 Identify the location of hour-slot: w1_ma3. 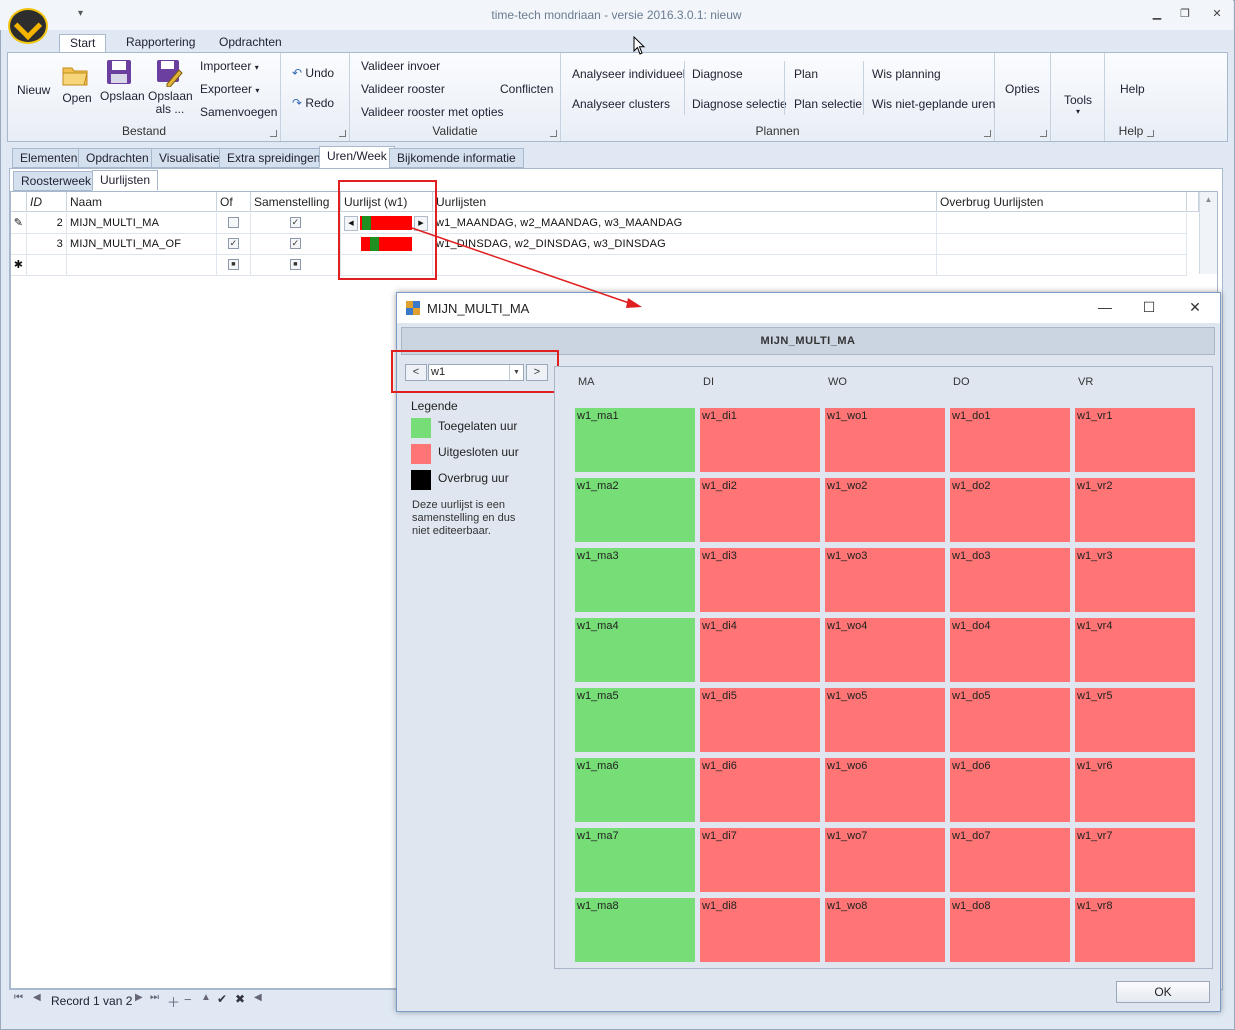
(635, 580).